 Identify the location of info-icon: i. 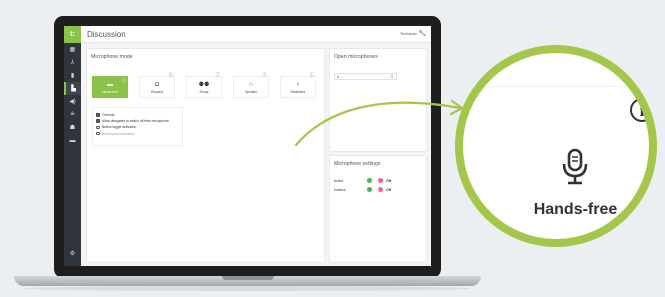
(639, 110).